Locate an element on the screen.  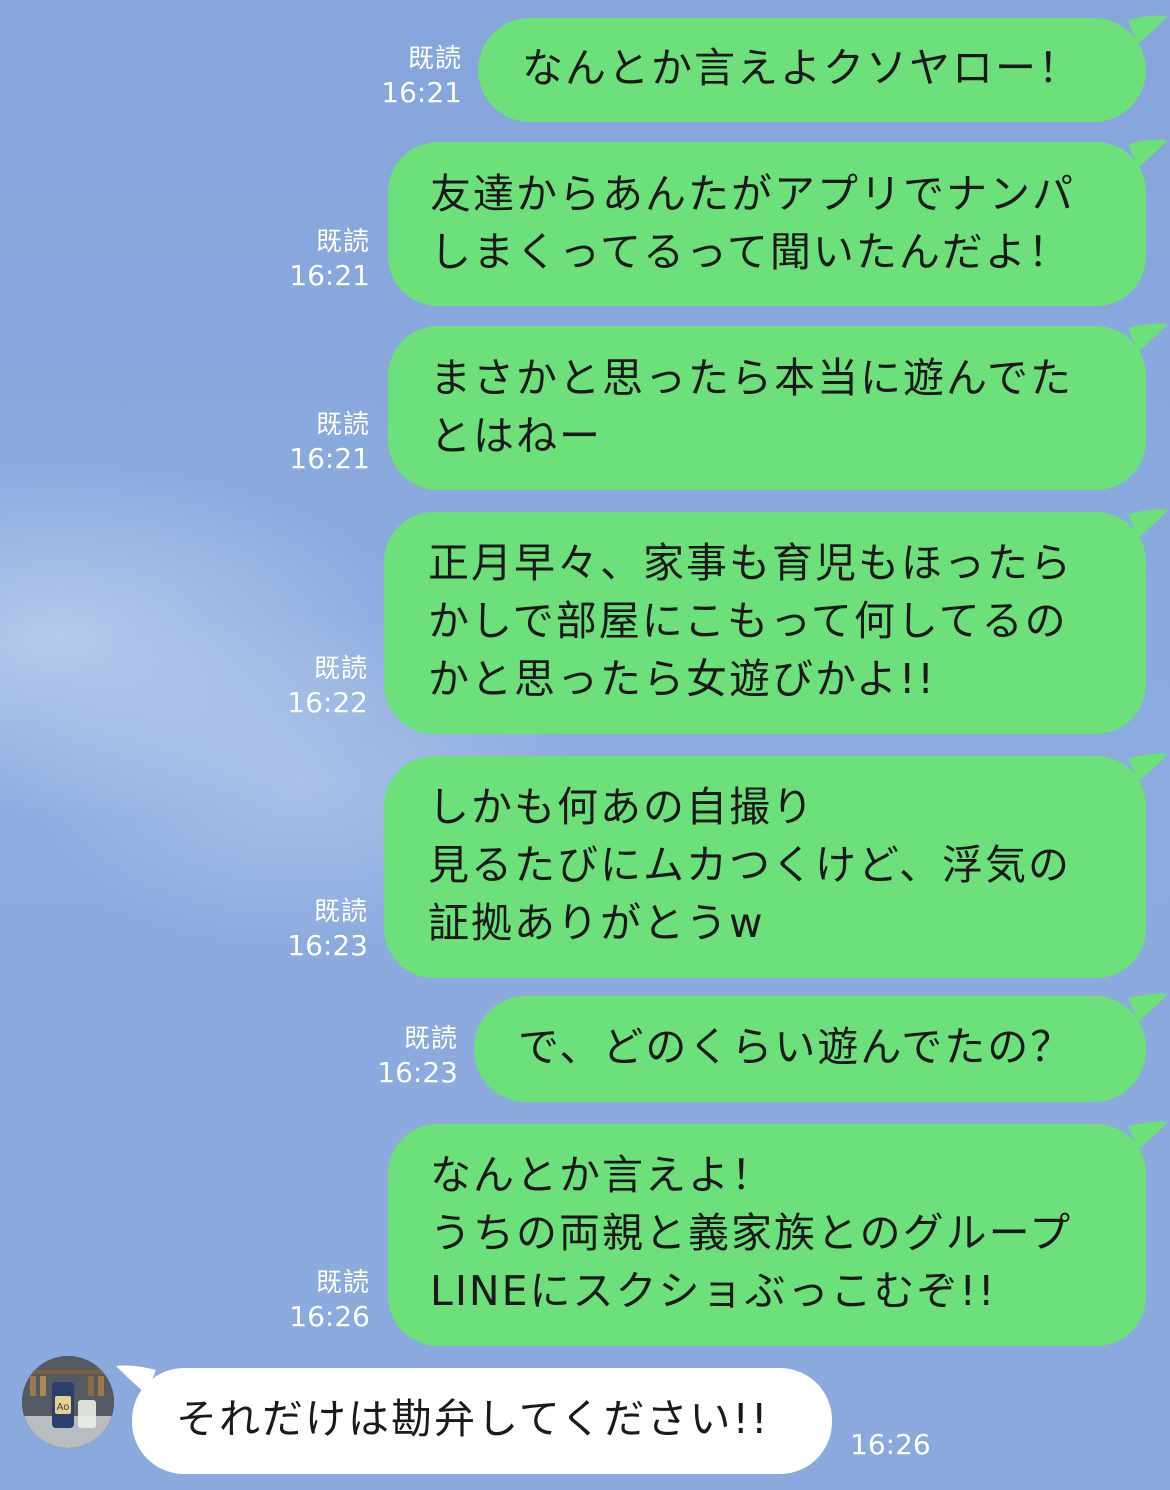
avatar: Ao is located at coordinates (68, 1402).